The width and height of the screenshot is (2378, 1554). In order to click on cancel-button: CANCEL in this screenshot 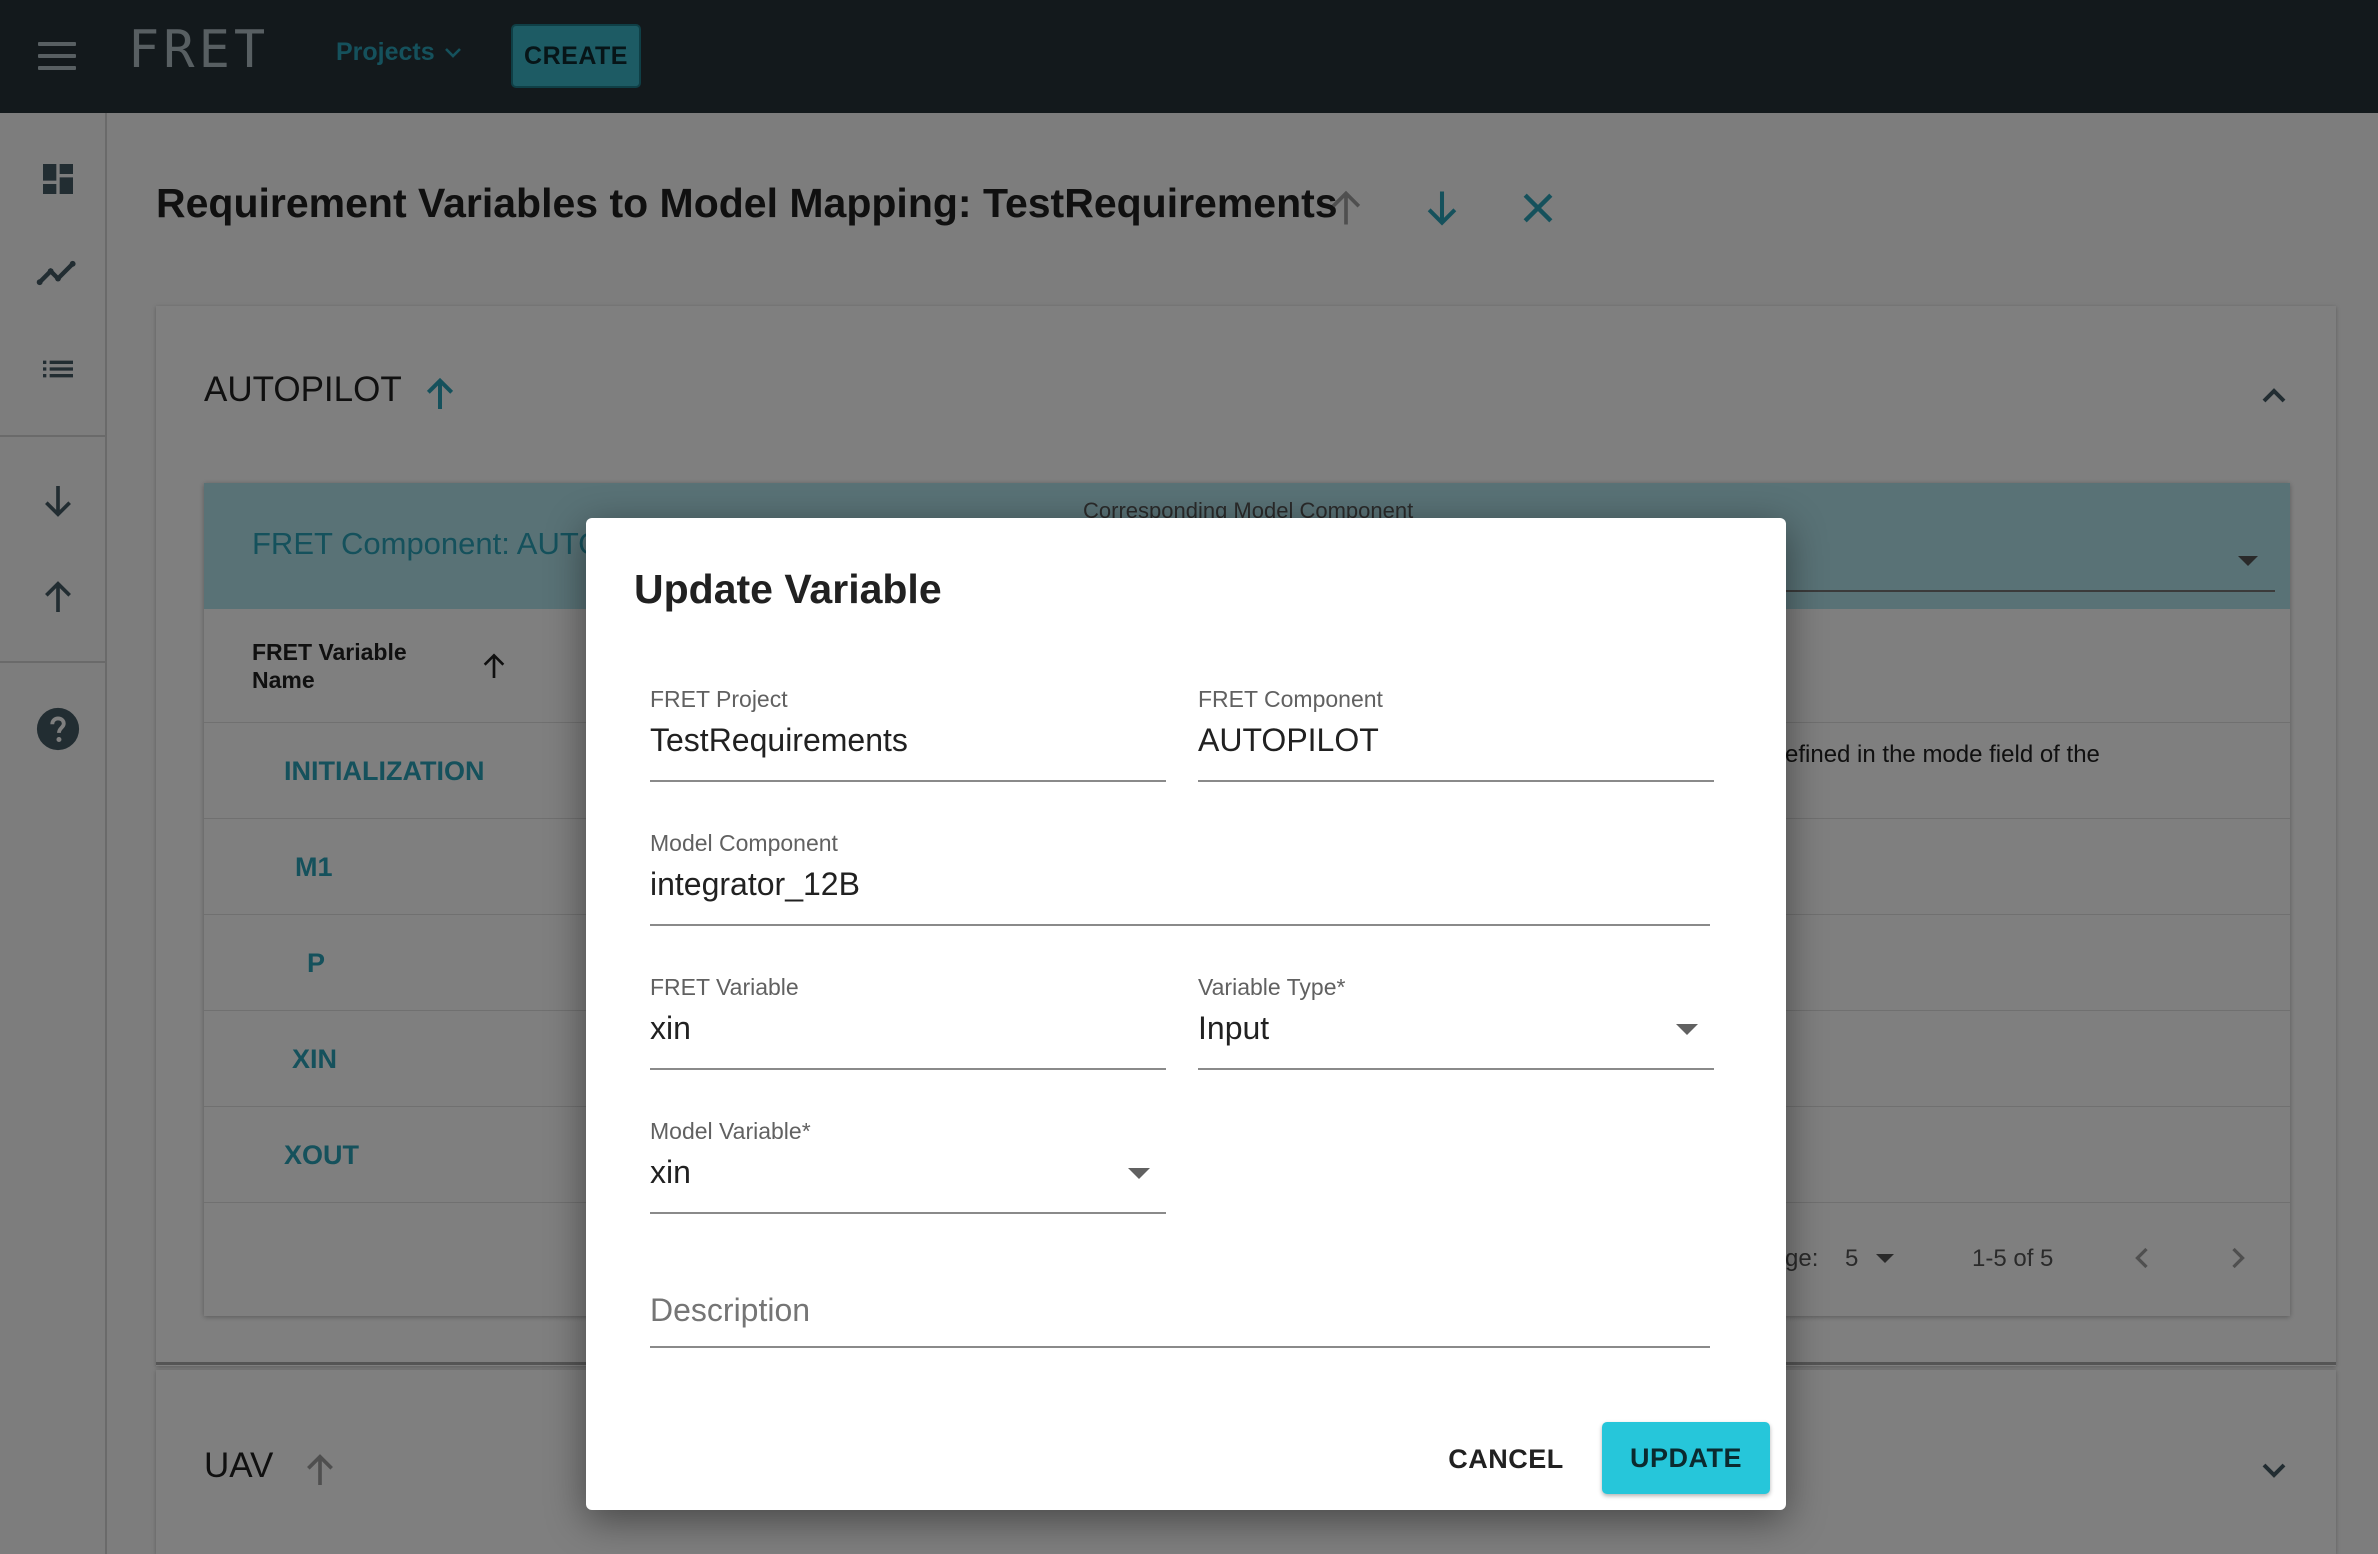, I will do `click(1506, 1459)`.